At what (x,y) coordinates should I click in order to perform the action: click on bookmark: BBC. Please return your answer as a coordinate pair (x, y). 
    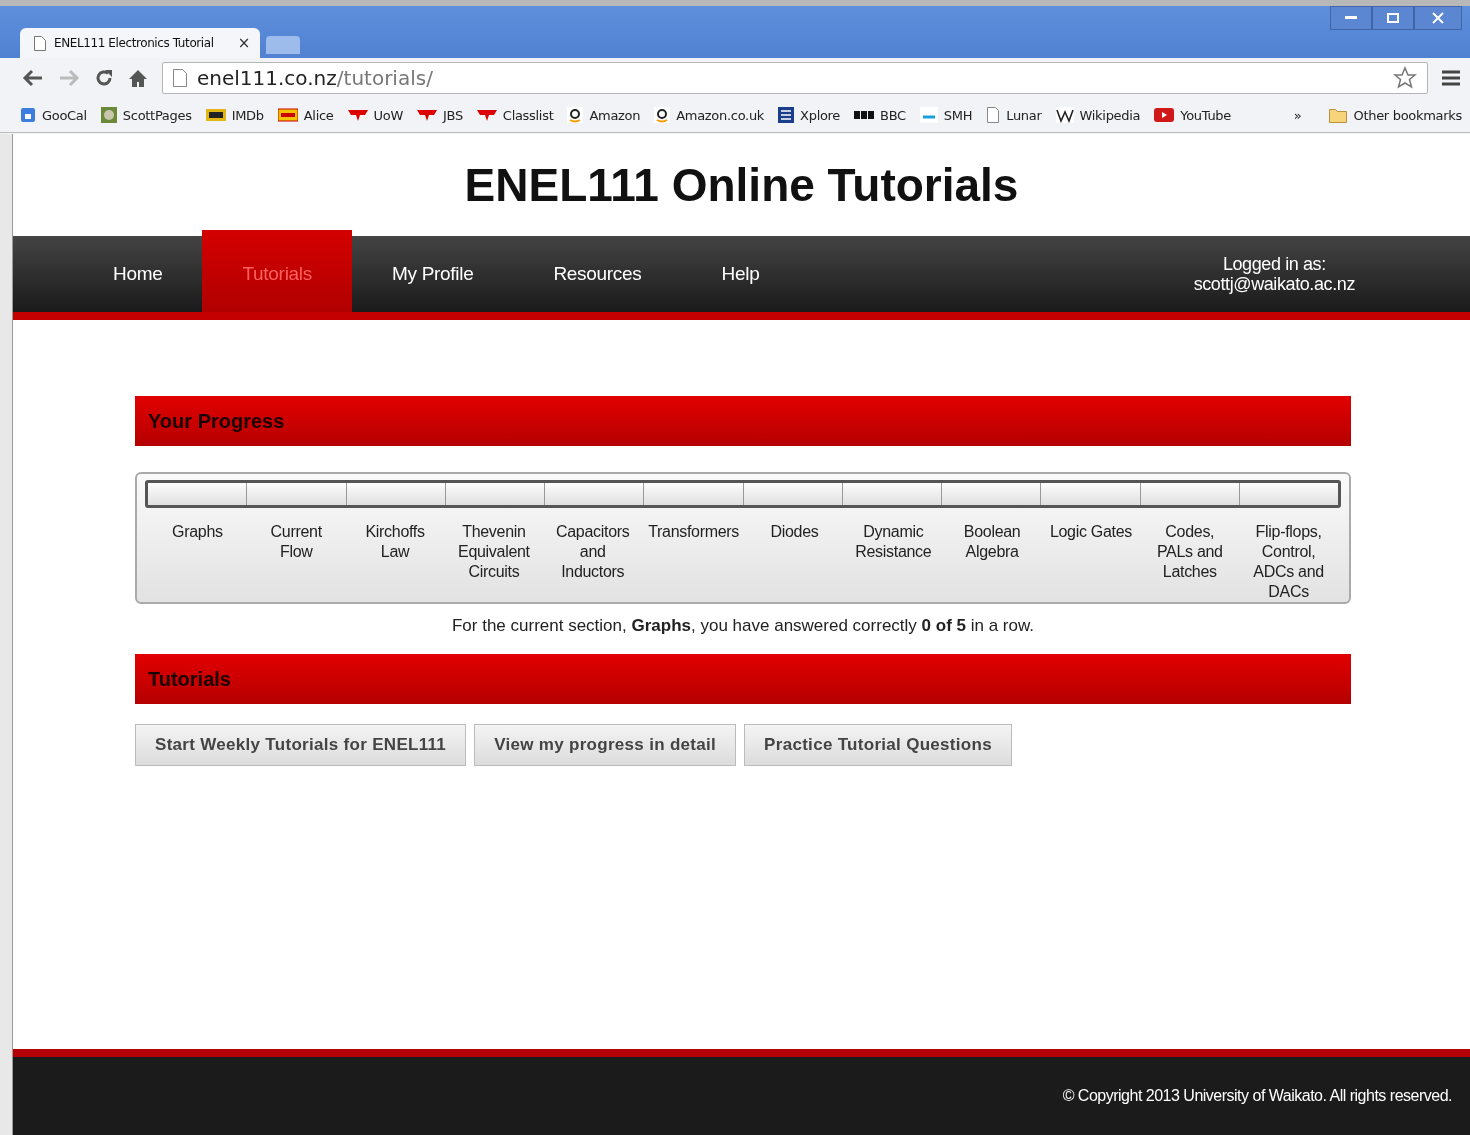
    Looking at the image, I should click on (880, 115).